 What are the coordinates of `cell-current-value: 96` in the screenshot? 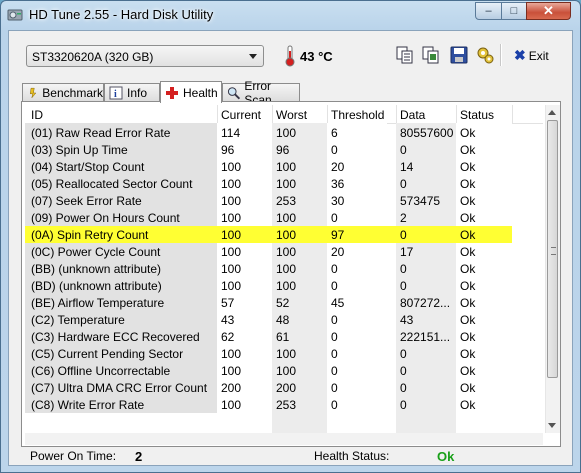 It's located at (228, 150).